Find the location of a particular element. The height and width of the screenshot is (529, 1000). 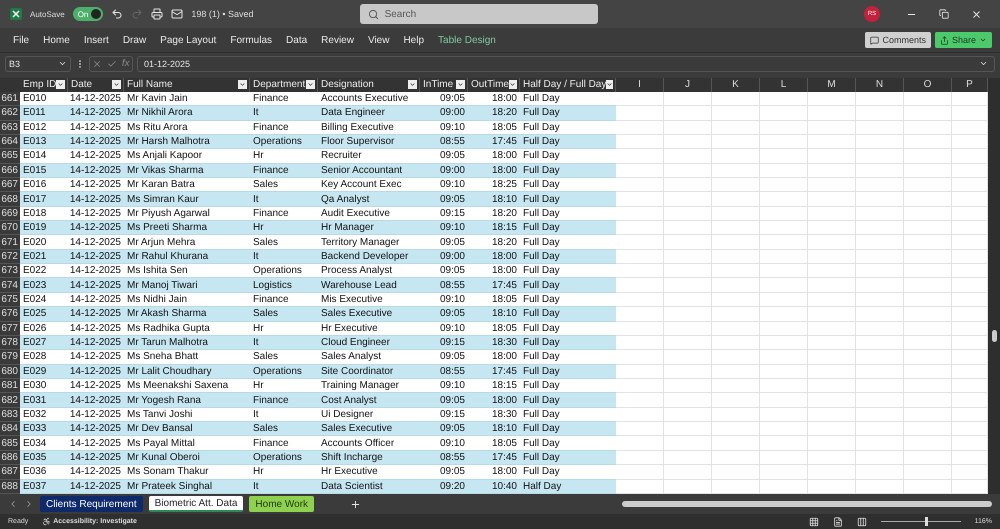

ribbon-tab: Help is located at coordinates (414, 40).